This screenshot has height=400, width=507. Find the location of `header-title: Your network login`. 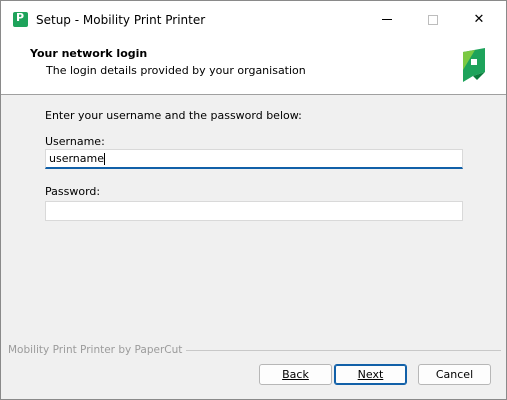

header-title: Your network login is located at coordinates (89, 53).